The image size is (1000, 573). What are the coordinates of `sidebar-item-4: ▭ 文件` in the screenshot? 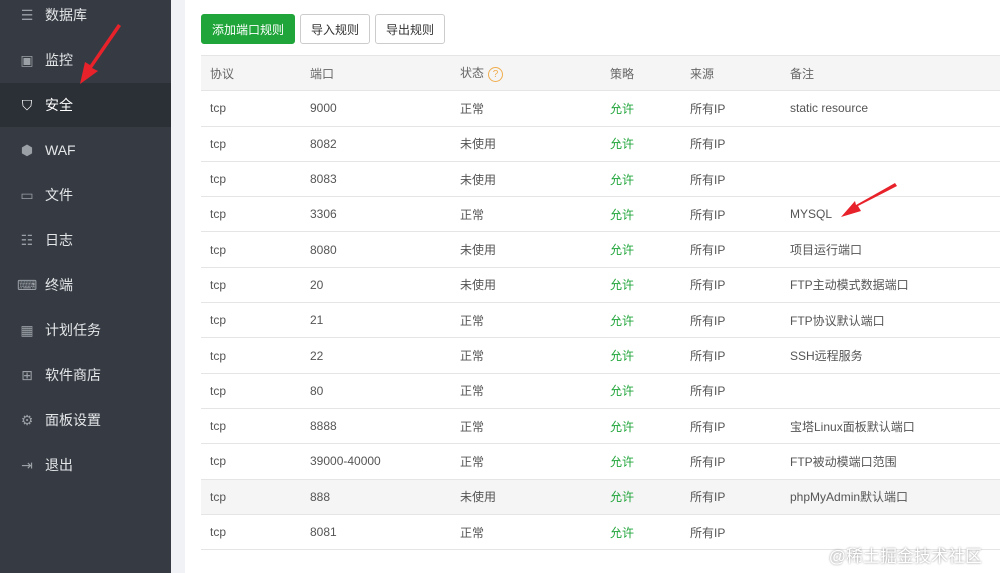 It's located at (85, 195).